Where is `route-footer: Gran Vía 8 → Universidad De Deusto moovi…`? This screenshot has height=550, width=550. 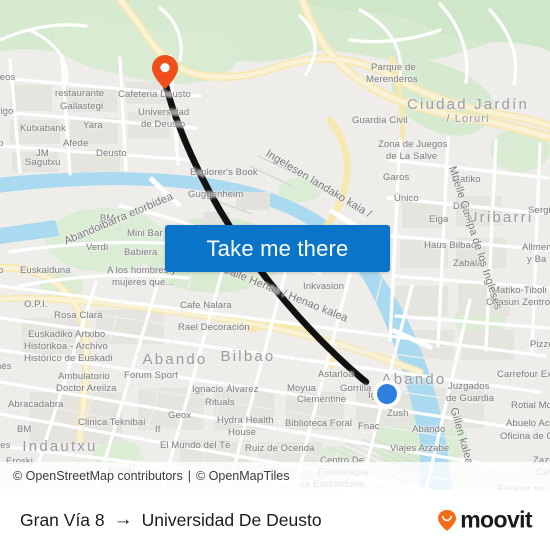 route-footer: Gran Vía 8 → Universidad De Deusto moovi… is located at coordinates (275, 520).